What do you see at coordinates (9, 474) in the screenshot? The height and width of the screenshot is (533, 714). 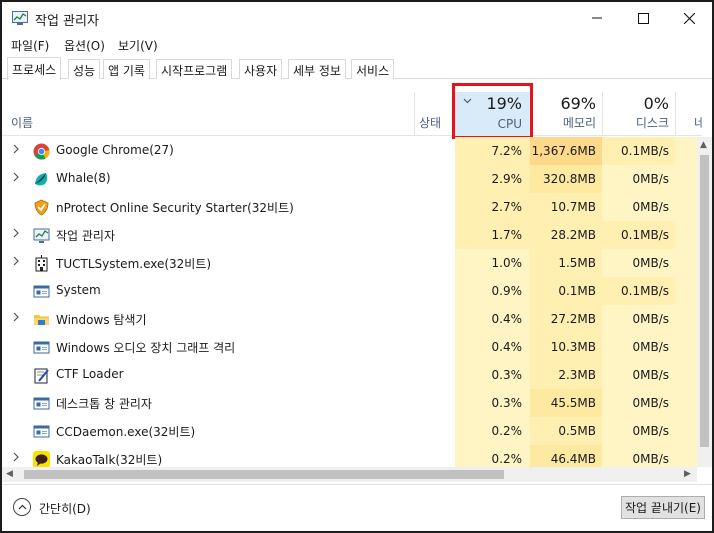 I see `scroll-left-arrow-icon: ◀` at bounding box center [9, 474].